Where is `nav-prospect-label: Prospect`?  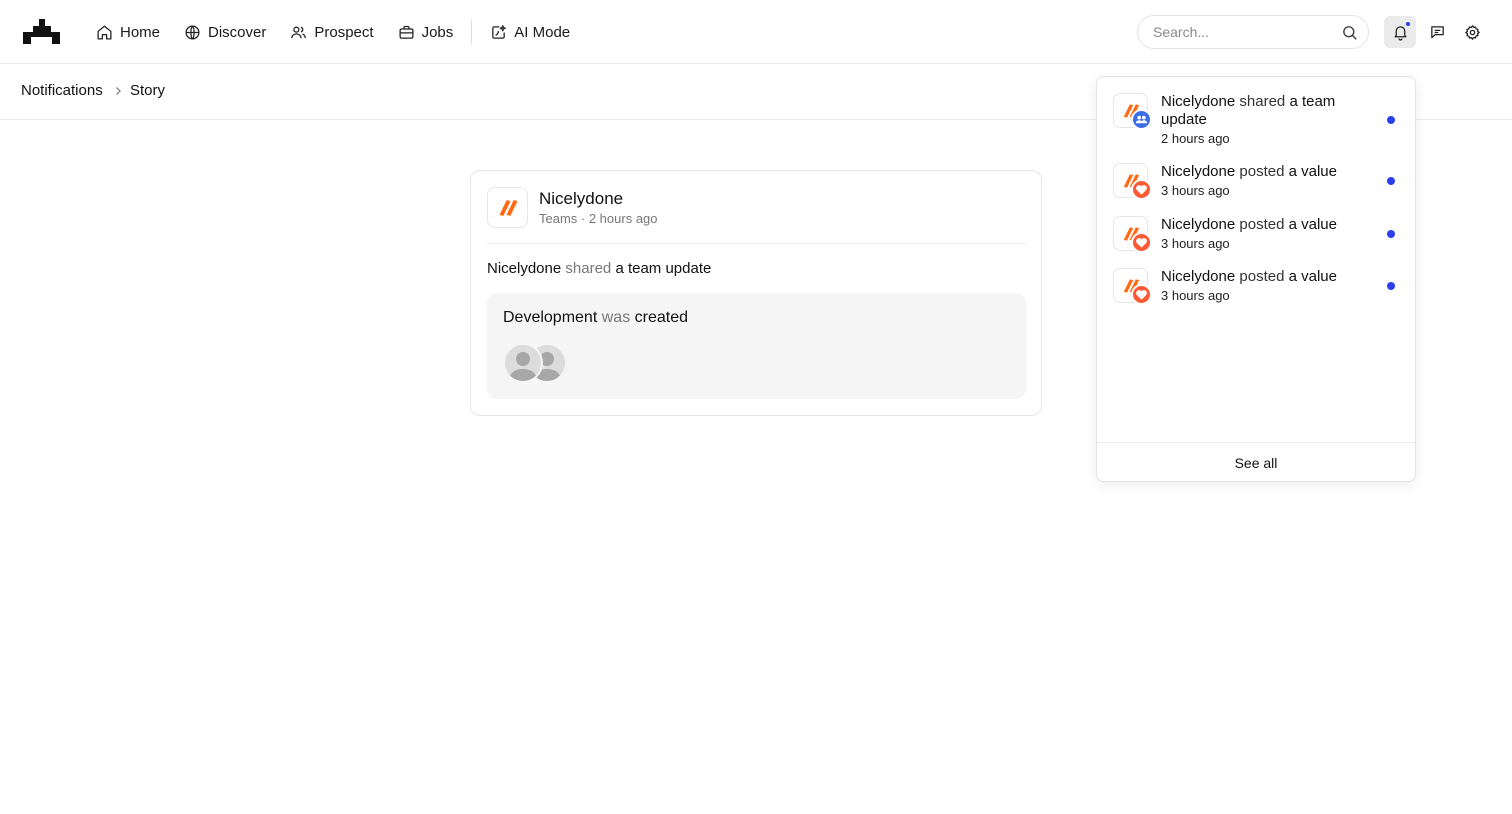
nav-prospect-label: Prospect is located at coordinates (344, 32).